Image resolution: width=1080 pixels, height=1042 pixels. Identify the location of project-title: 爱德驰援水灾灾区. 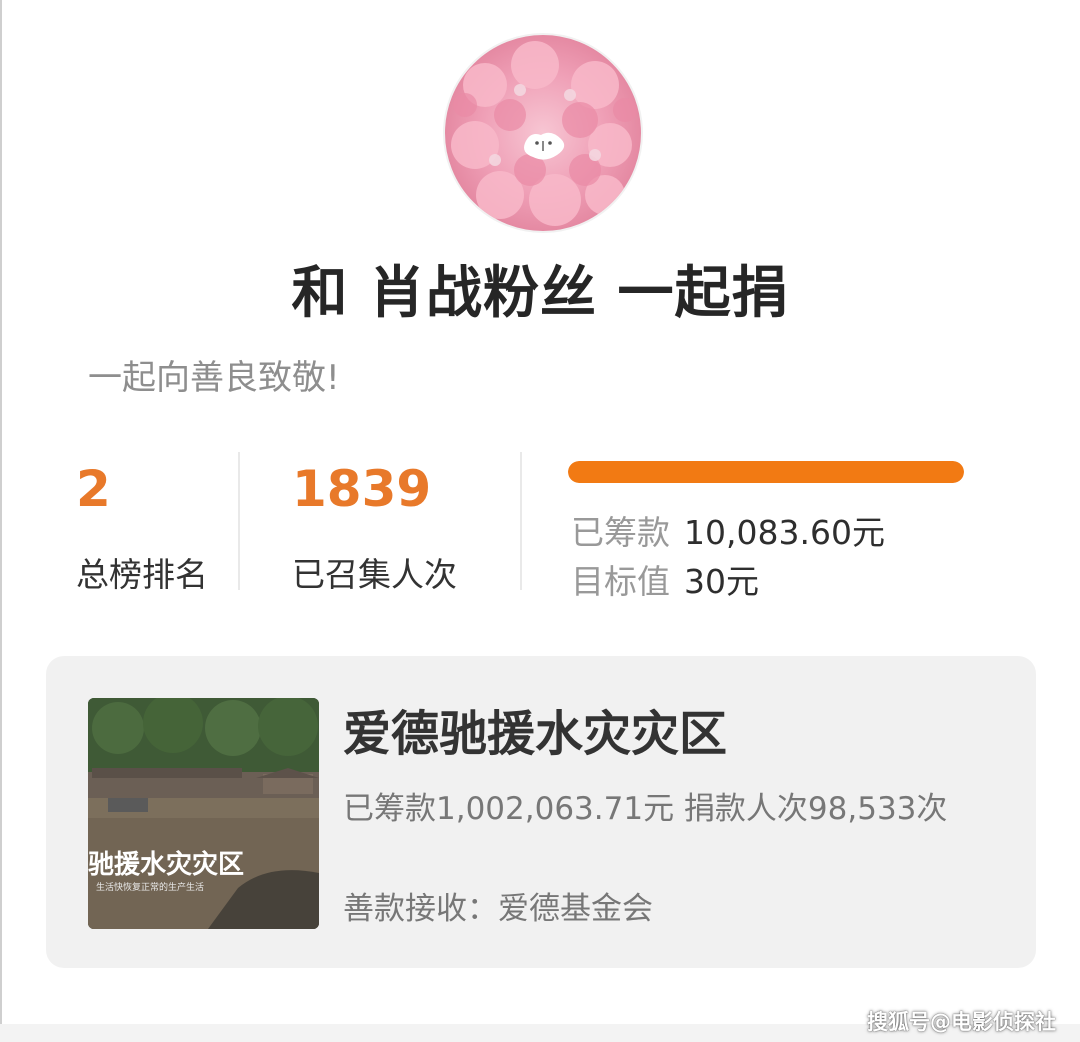
(535, 729).